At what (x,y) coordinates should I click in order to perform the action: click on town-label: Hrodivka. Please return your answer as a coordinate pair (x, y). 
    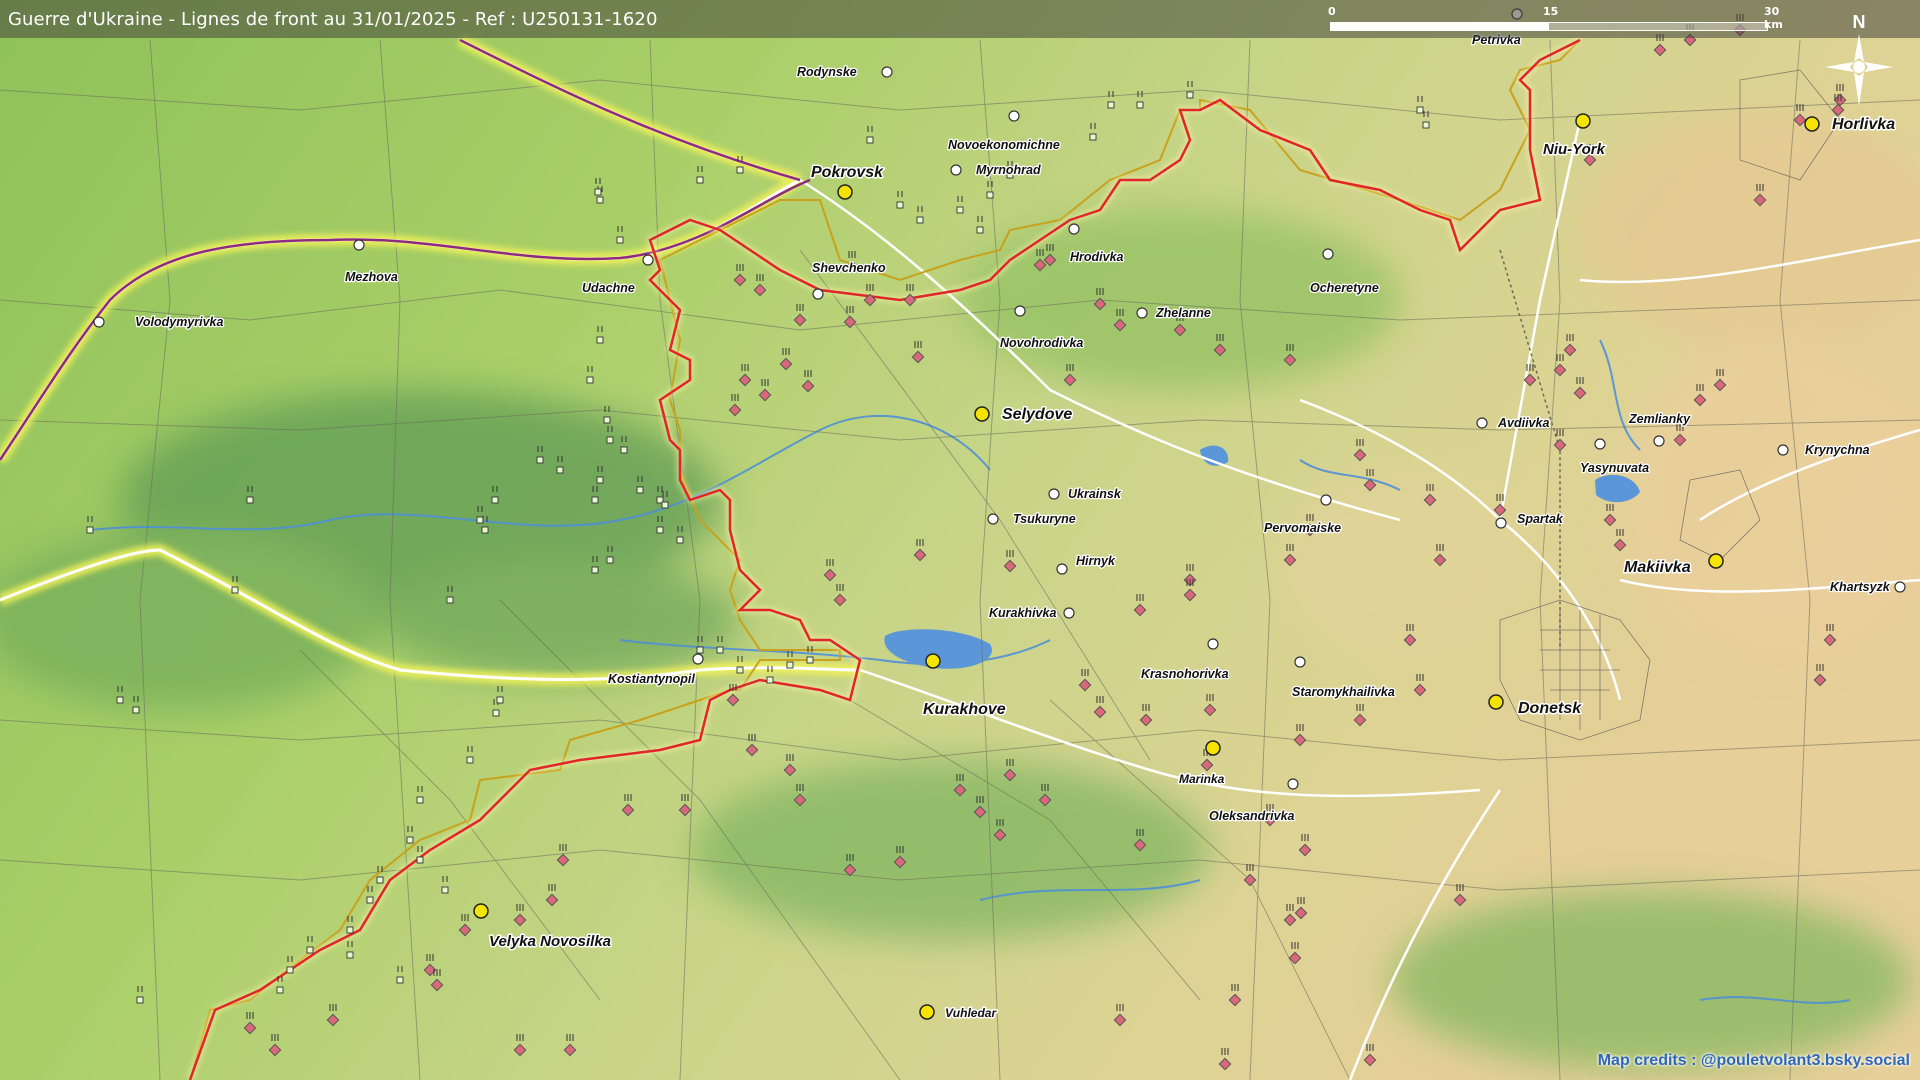
    Looking at the image, I should click on (1097, 257).